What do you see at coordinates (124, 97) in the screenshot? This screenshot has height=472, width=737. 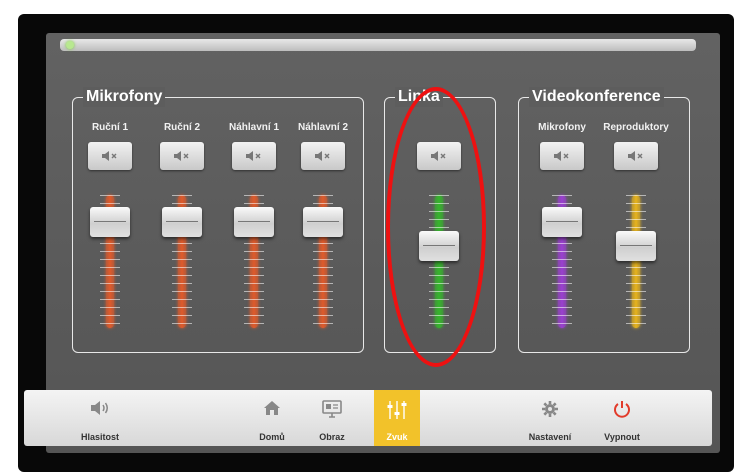 I see `group-title-mikrofony: Mikrofony` at bounding box center [124, 97].